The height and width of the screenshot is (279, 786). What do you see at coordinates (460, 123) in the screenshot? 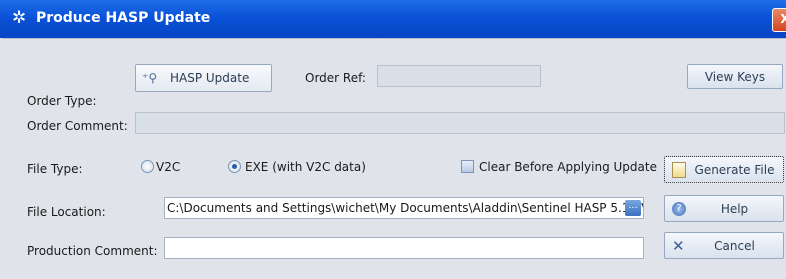
I see `order-comment-input` at bounding box center [460, 123].